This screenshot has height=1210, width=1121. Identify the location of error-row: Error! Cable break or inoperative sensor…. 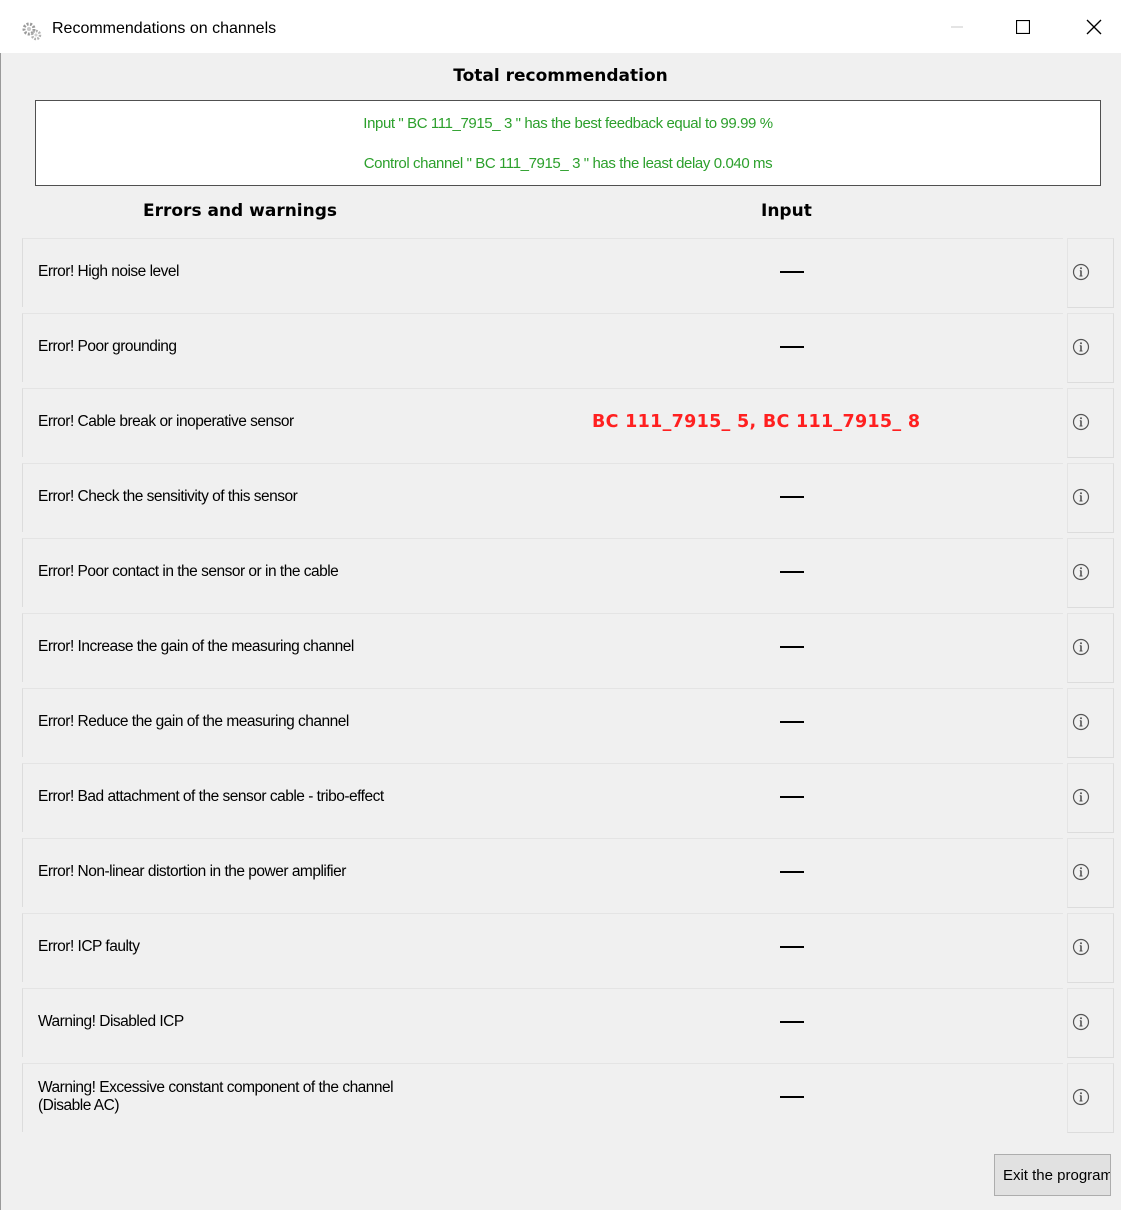
(568, 424).